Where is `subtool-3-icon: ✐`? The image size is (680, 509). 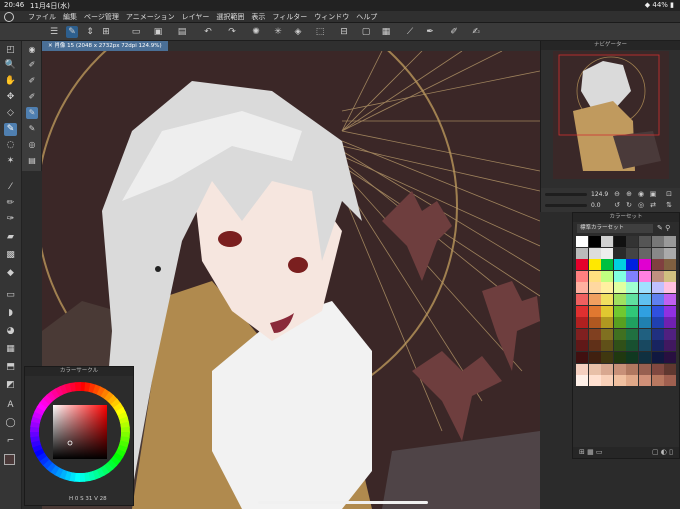 subtool-3-icon: ✐ is located at coordinates (32, 81).